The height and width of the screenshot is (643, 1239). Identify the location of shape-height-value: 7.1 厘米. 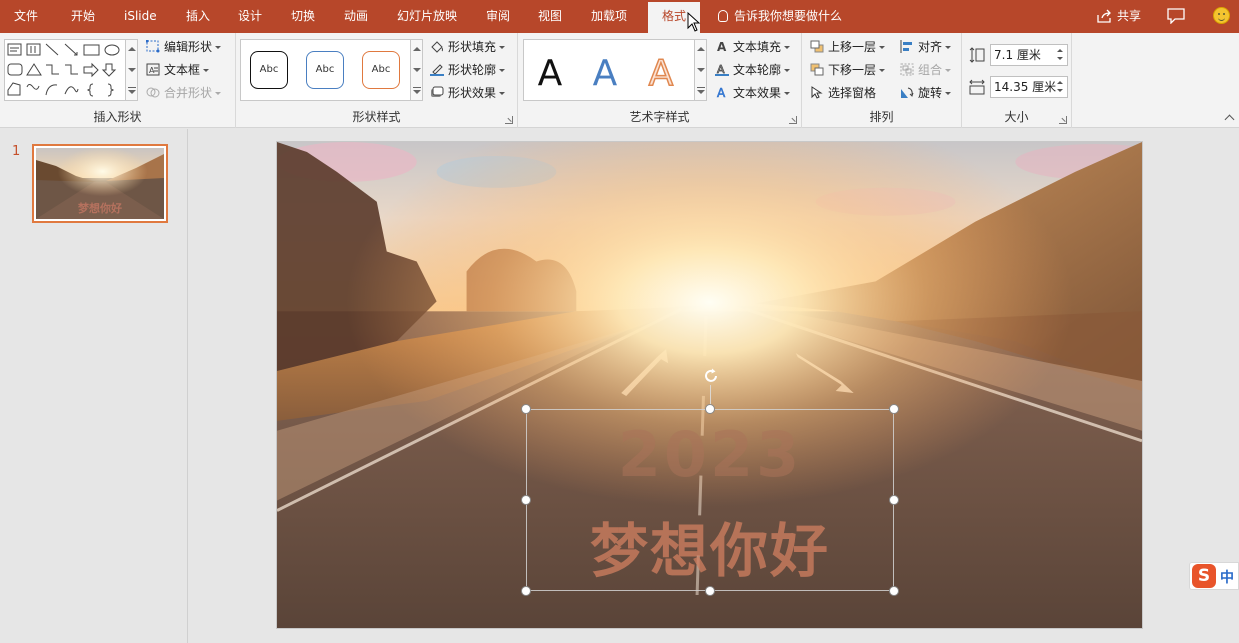
(1017, 55).